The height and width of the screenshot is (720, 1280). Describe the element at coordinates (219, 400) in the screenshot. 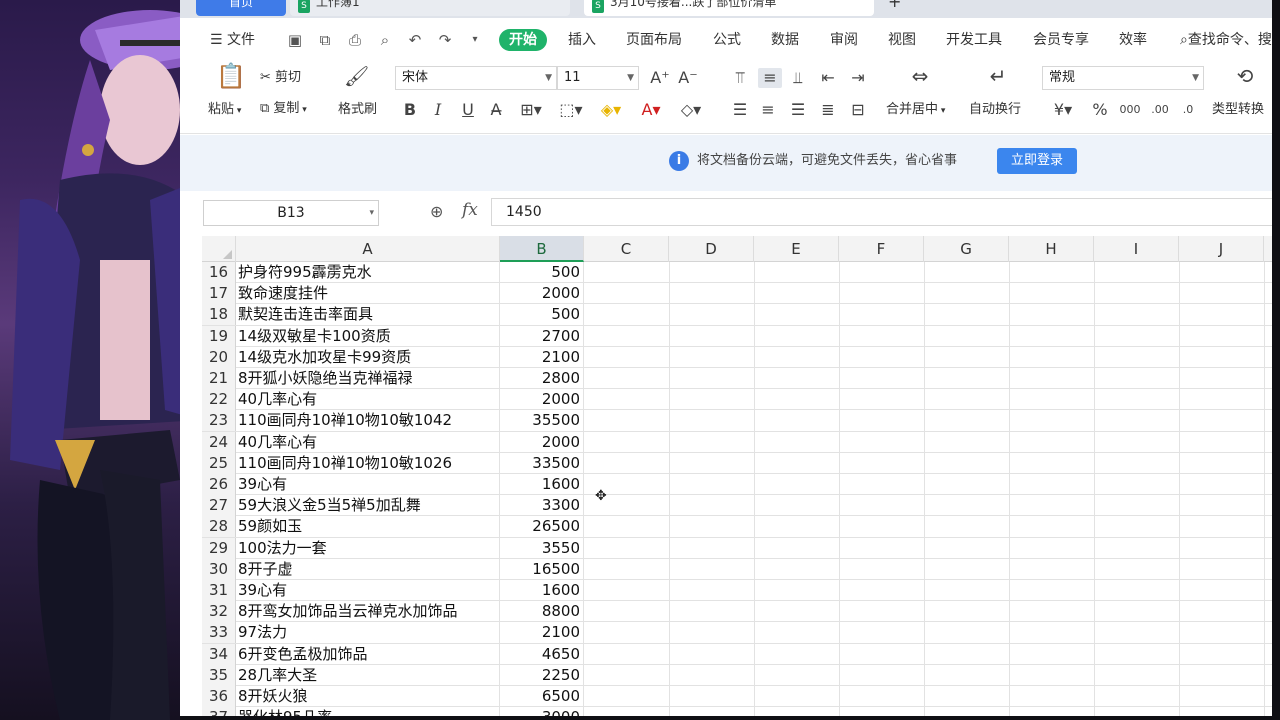

I see `row-header: 22` at that location.